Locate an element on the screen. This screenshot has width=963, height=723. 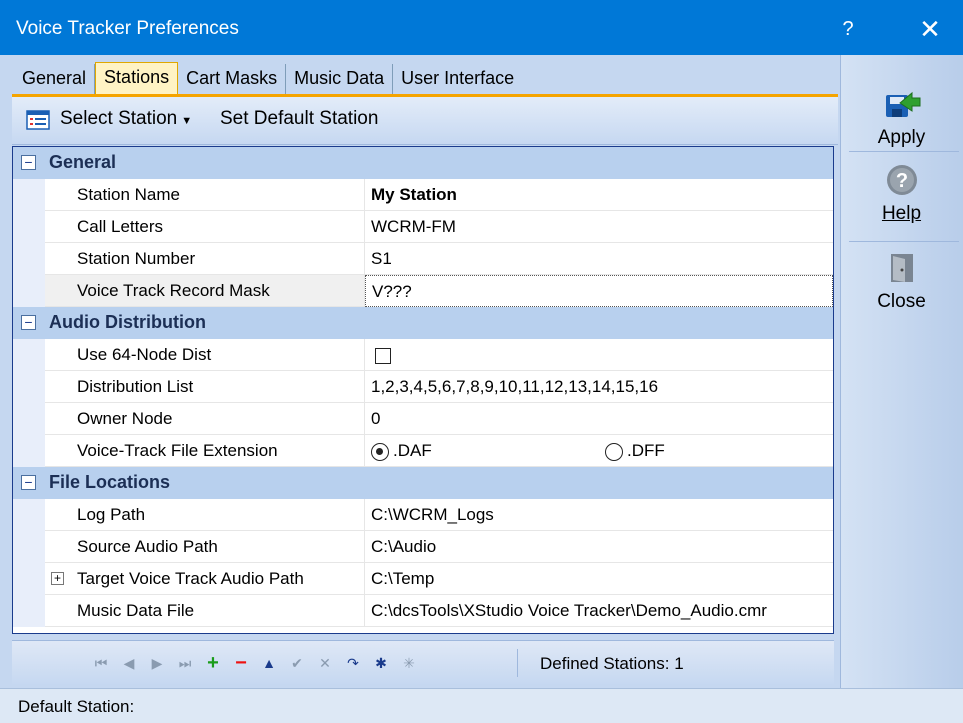
radio-option-dff: .DFF is located at coordinates (635, 450).